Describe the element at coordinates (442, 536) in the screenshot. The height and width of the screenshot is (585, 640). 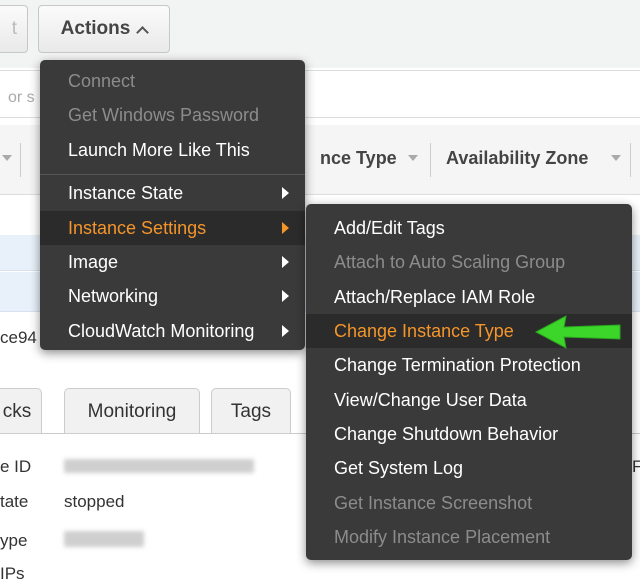
I see `menu-item-label: Modify Instance Placement` at that location.